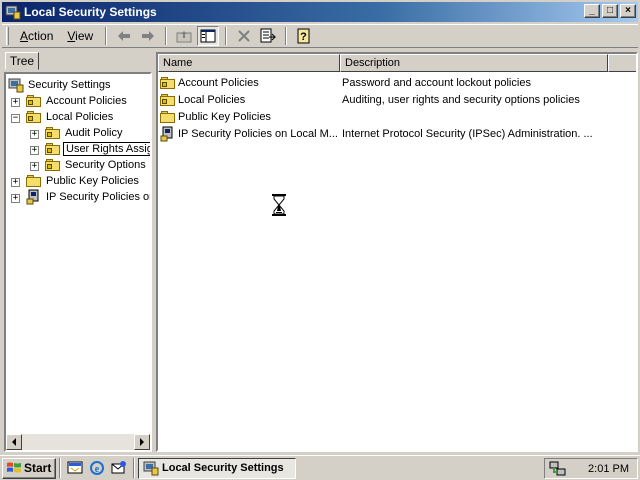  I want to click on clock: 2:01 PM, so click(608, 469).